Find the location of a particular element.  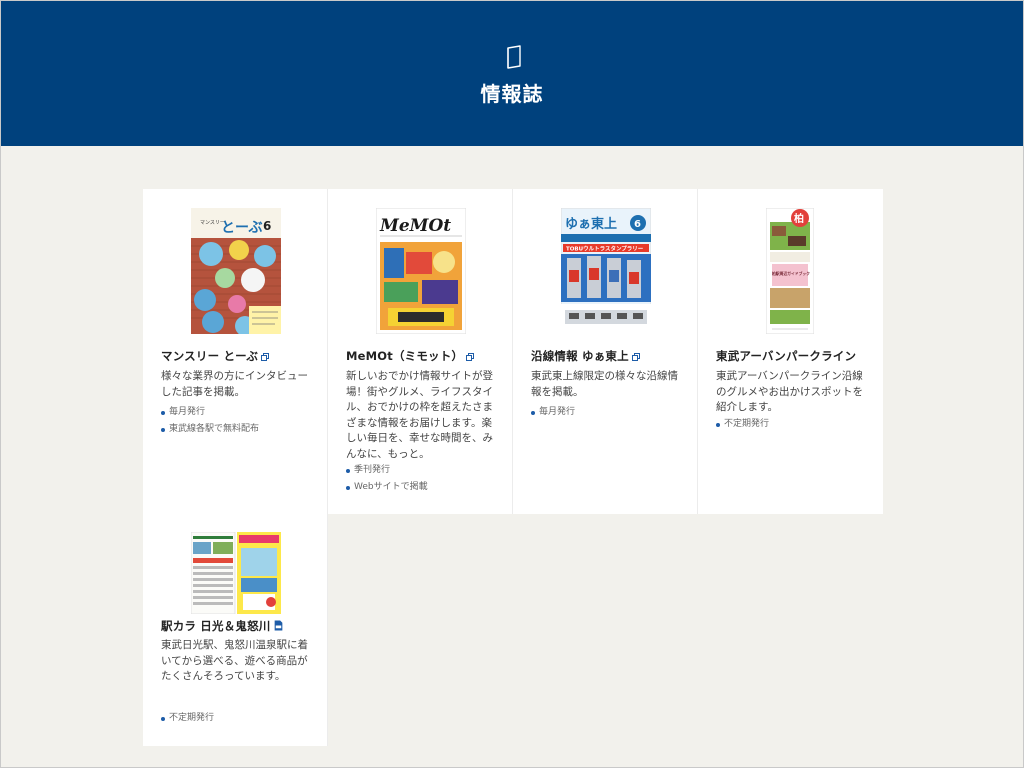

magazine-description: 東武東上線限定の様々な沿線情報を掲載。 is located at coordinates (604, 384).